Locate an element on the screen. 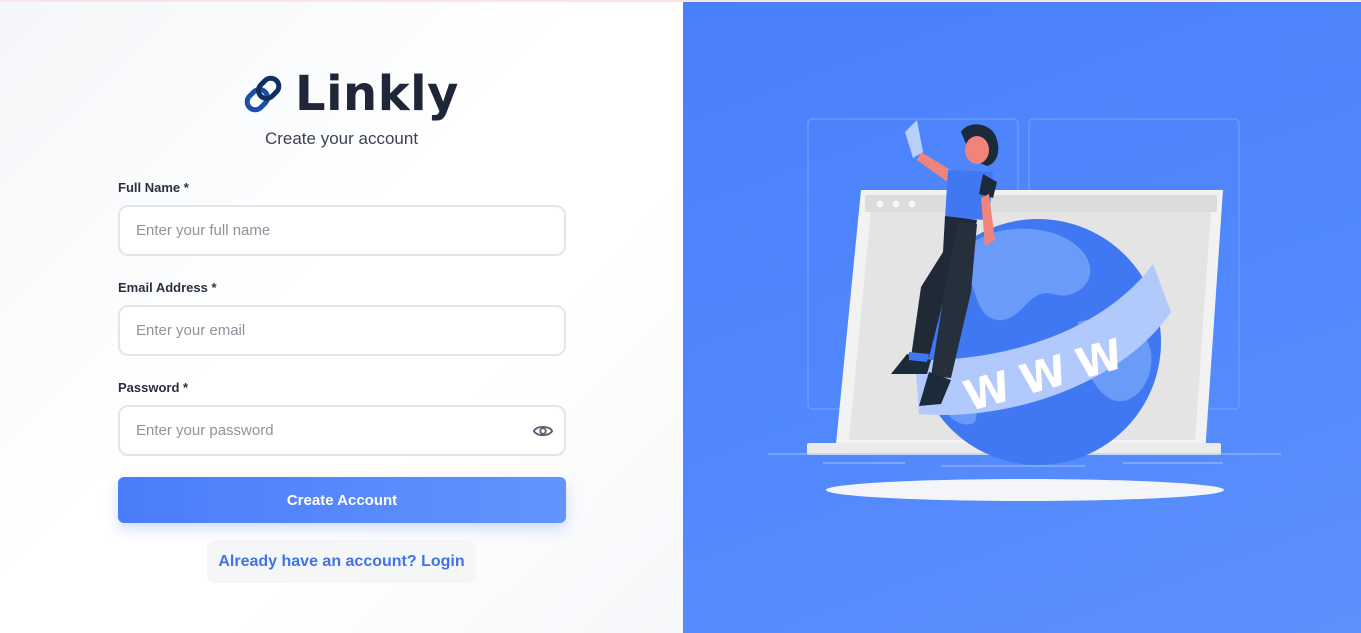 The height and width of the screenshot is (633, 1361). full-name-field is located at coordinates (342, 230).